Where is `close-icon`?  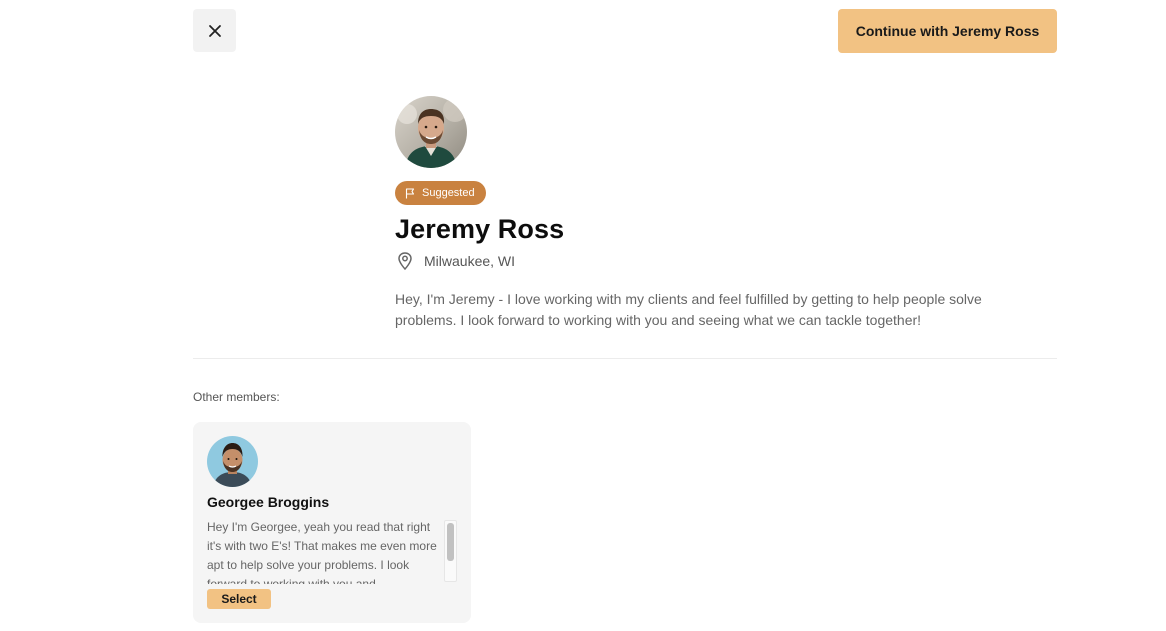
close-icon is located at coordinates (214, 30).